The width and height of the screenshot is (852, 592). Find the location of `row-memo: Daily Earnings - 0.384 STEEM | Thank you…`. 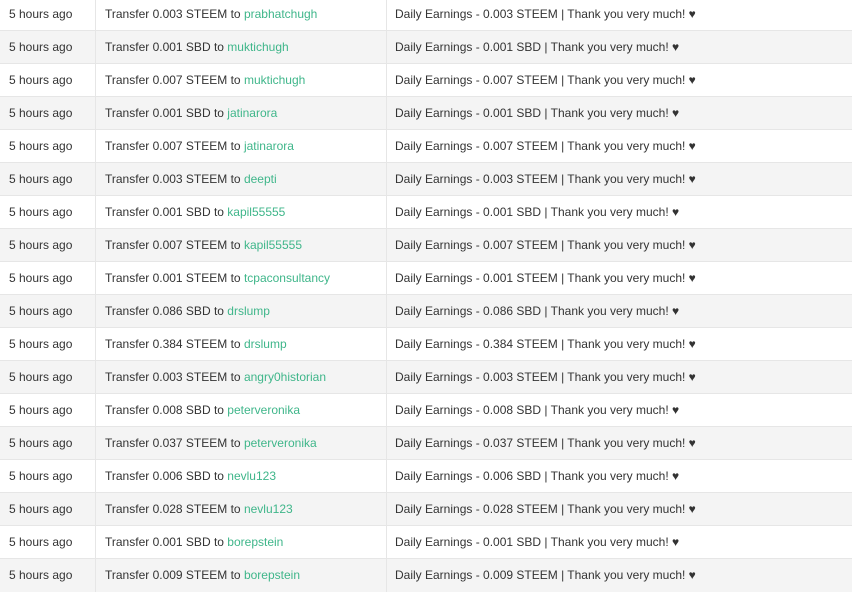

row-memo: Daily Earnings - 0.384 STEEM | Thank you… is located at coordinates (619, 344).